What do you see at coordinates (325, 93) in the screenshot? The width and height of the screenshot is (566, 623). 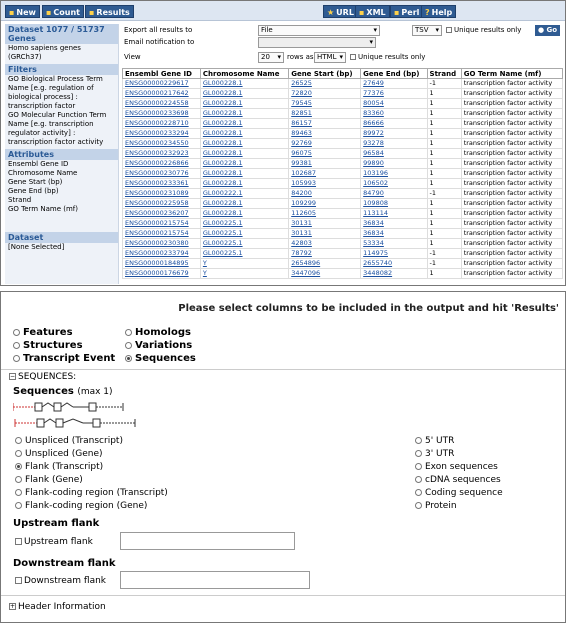 I see `gene-start-cell: 72820` at bounding box center [325, 93].